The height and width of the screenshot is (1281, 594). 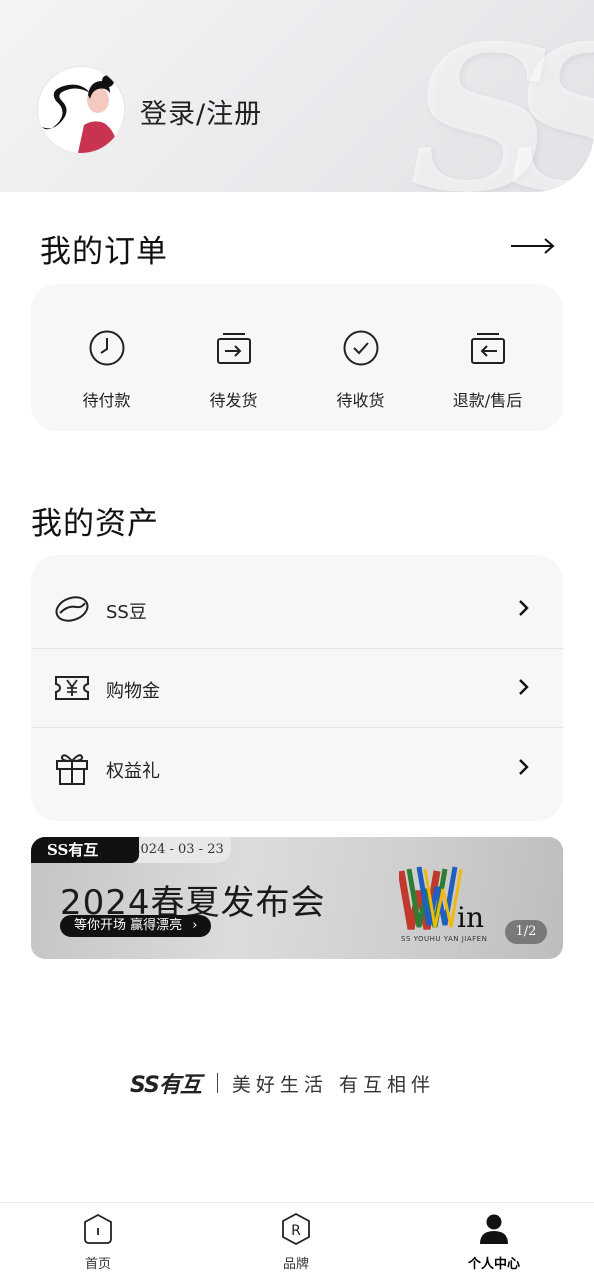 I want to click on banner-brand-tag: SS有互, so click(x=85, y=850).